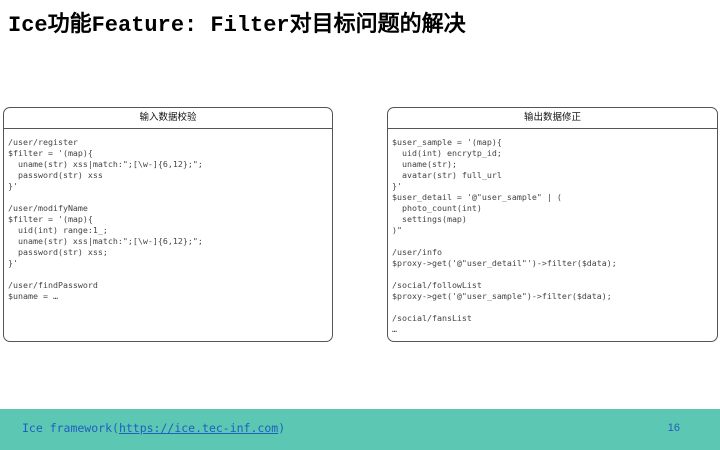  Describe the element at coordinates (424, 164) in the screenshot. I see `code-line: uname(str);` at that location.